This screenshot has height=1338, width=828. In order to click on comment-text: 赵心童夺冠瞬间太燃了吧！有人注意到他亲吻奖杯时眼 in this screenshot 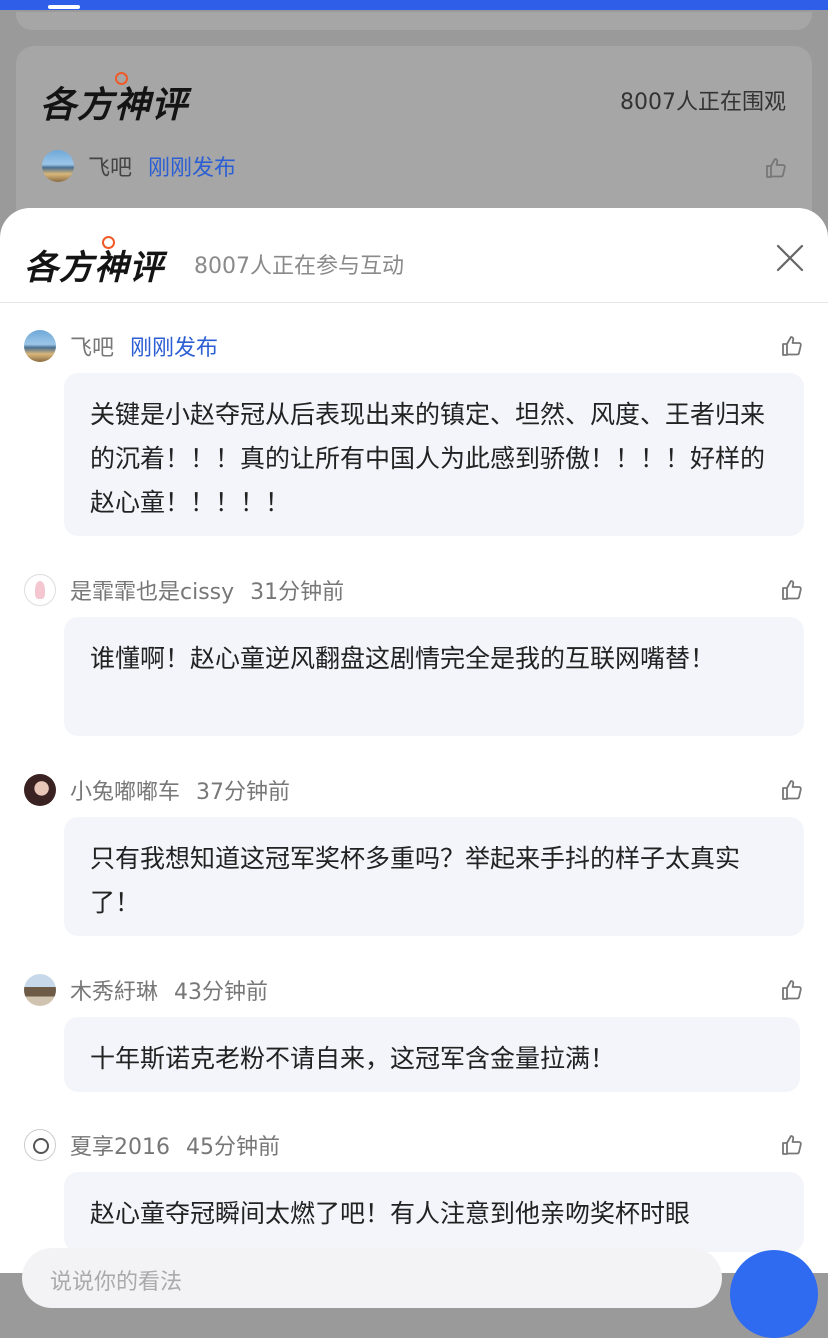, I will do `click(434, 1212)`.